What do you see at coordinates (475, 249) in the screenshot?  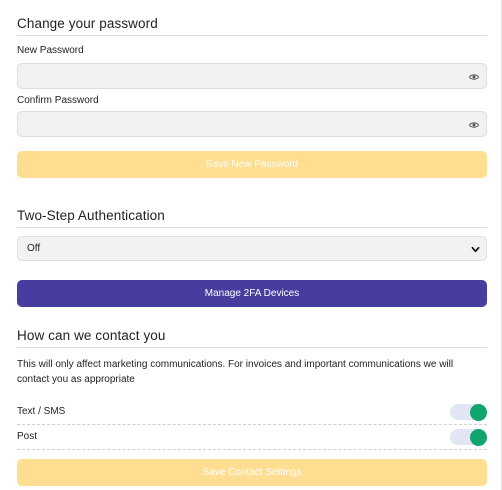 I see `chevron-down-icon` at bounding box center [475, 249].